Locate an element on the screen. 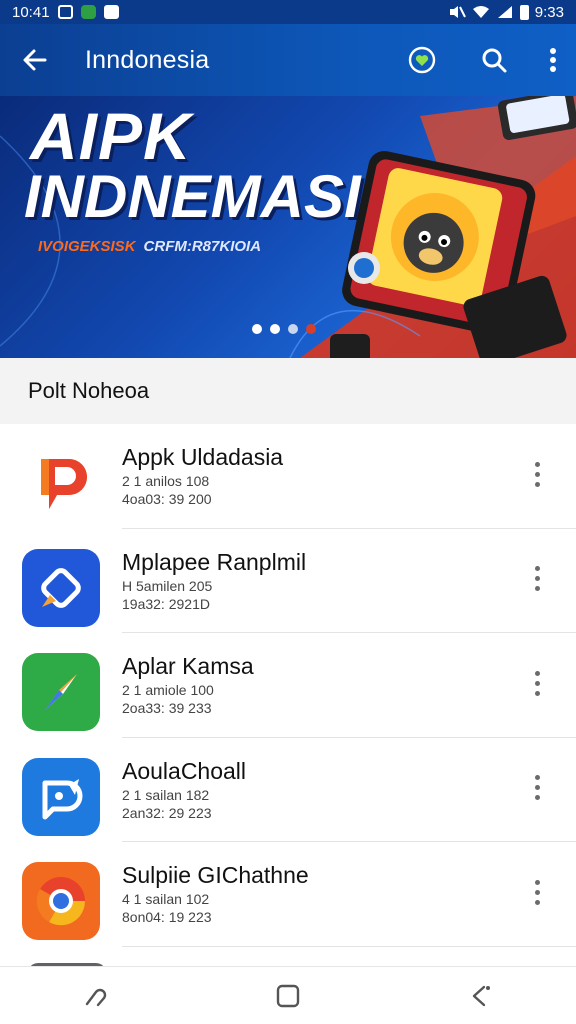  app-name: AoulaChoall is located at coordinates (184, 770).